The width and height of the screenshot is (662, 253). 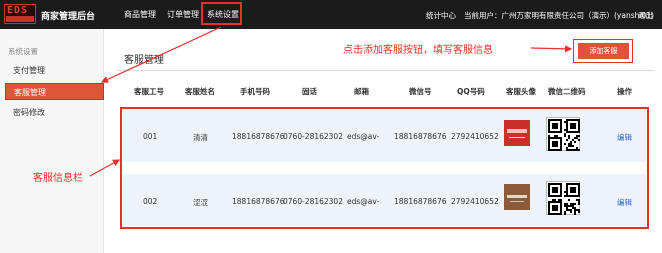 I want to click on arrow-to-add-button, so click(x=551, y=49).